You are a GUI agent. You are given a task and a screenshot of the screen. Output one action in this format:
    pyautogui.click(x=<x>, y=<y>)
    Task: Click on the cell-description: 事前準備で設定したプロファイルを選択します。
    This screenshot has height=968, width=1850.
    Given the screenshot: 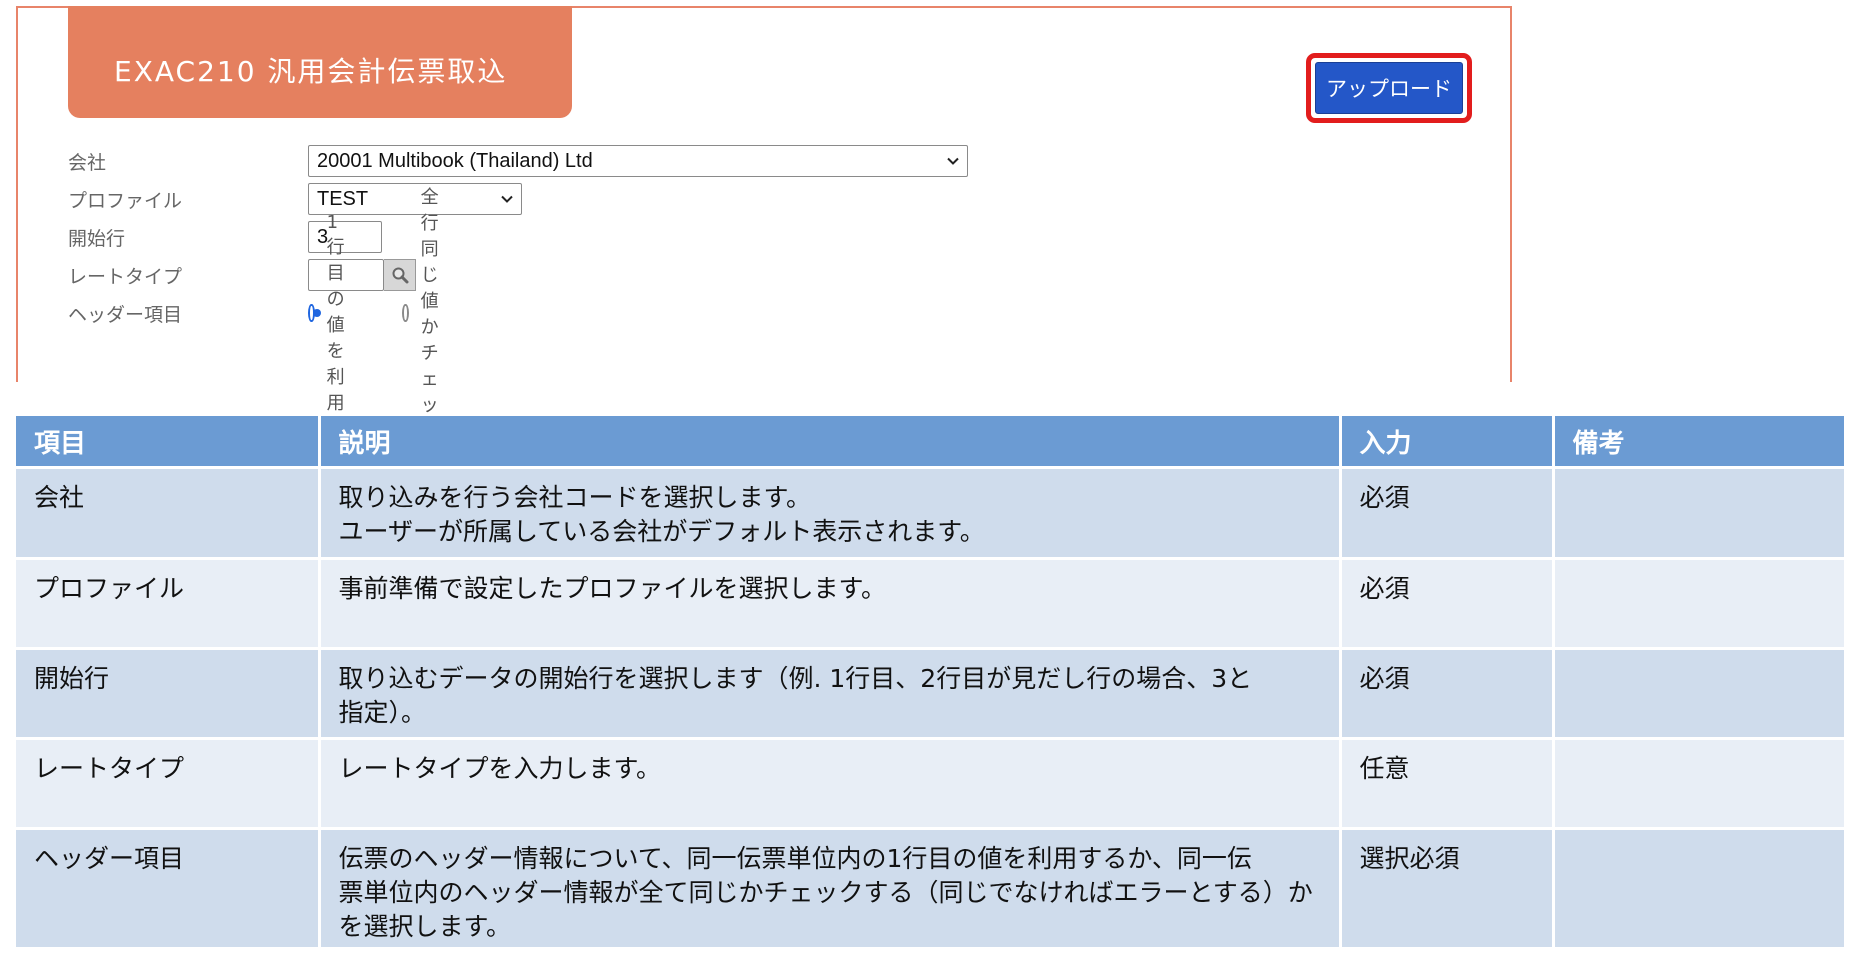 What is the action you would take?
    pyautogui.click(x=830, y=604)
    